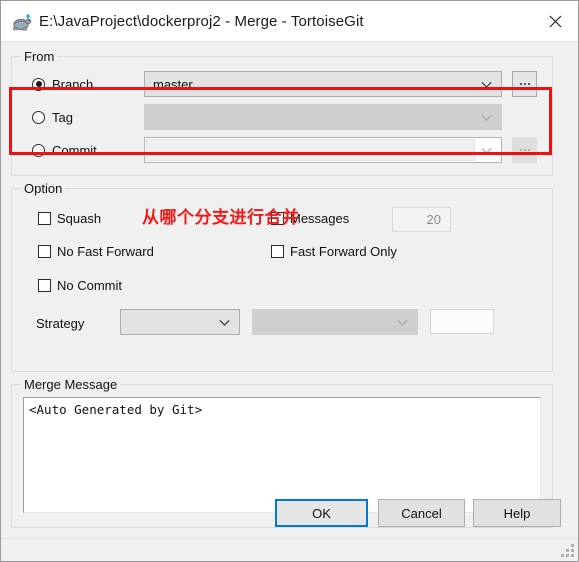 Image resolution: width=579 pixels, height=562 pixels. Describe the element at coordinates (173, 84) in the screenshot. I see `branch-combo-value: master` at that location.